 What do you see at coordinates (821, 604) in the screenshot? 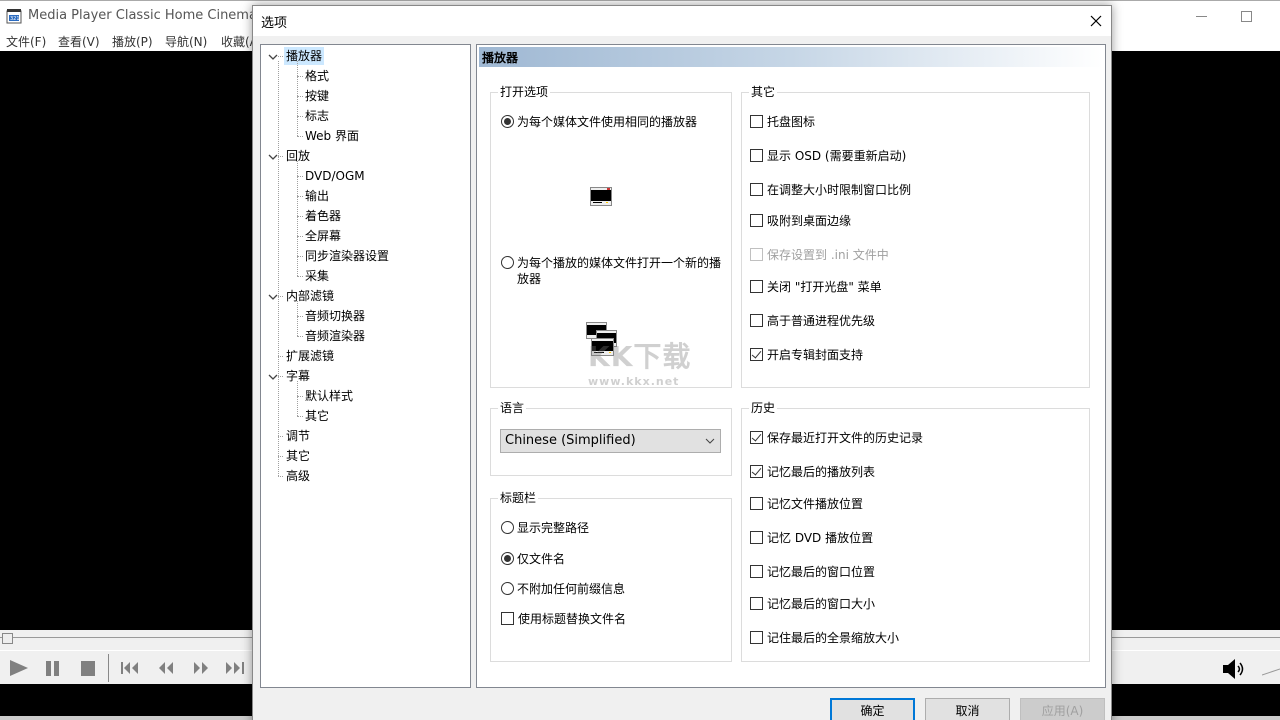
I see `checkbox-label: 记忆最后的窗口大小` at bounding box center [821, 604].